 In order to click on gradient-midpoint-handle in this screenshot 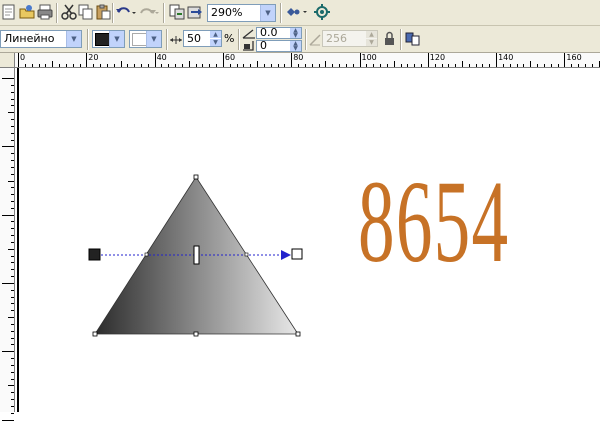, I will do `click(196, 255)`.